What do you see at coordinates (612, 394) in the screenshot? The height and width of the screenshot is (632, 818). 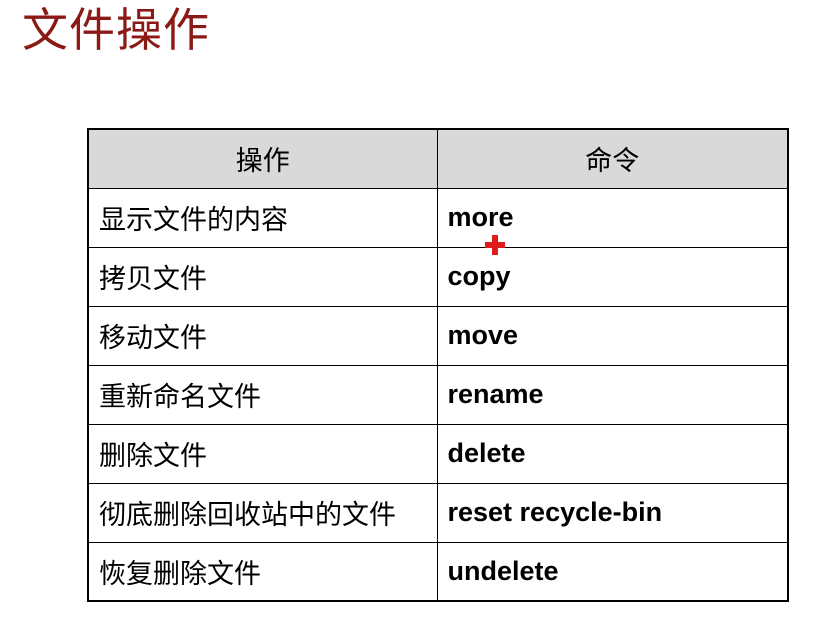 I see `command-cell: rename` at bounding box center [612, 394].